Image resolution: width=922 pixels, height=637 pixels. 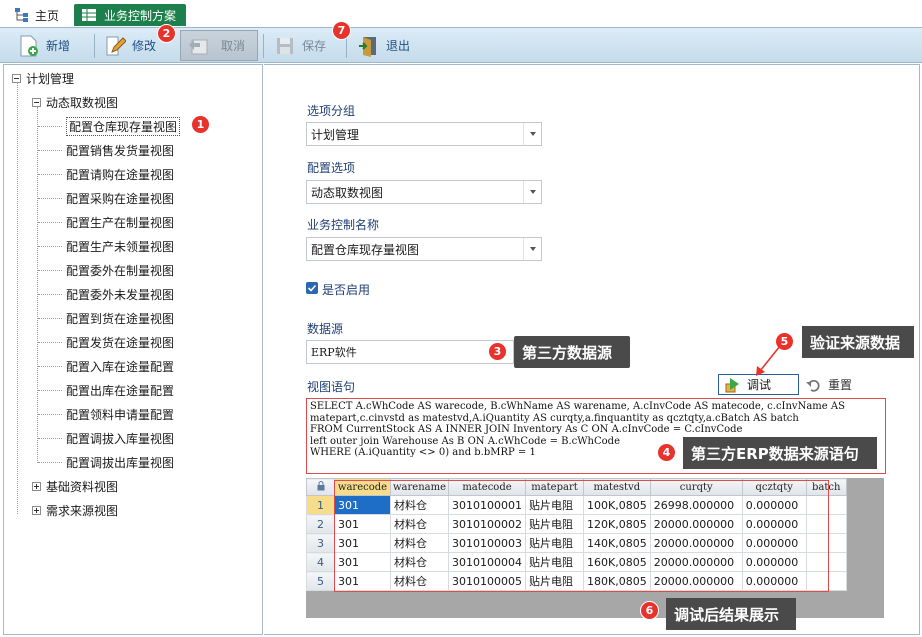 I want to click on annotation-badge-6: 6, so click(x=649, y=610).